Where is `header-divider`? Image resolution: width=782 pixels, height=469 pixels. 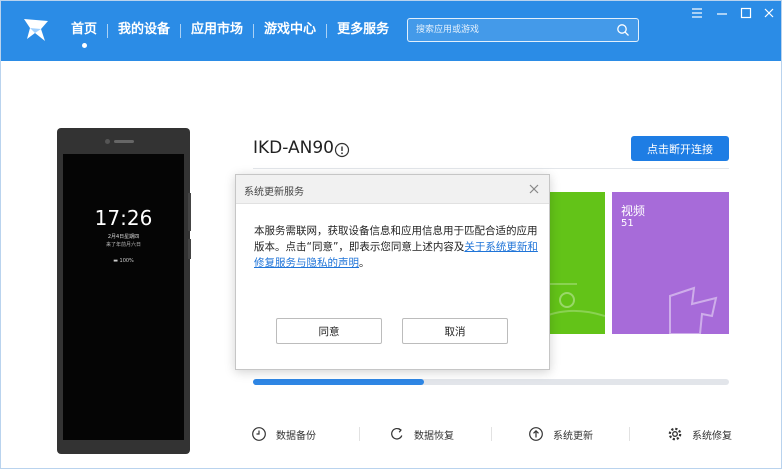
header-divider is located at coordinates (491, 168).